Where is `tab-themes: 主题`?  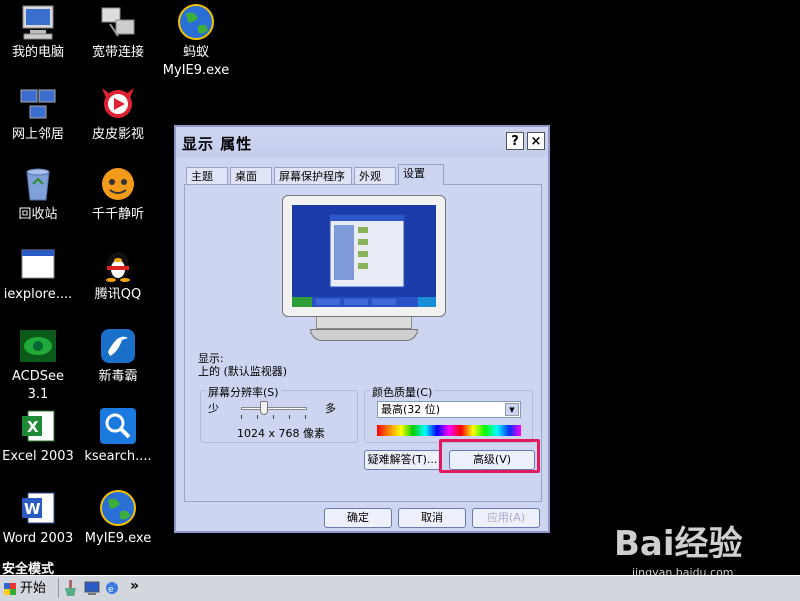
tab-themes: 主题 is located at coordinates (207, 175).